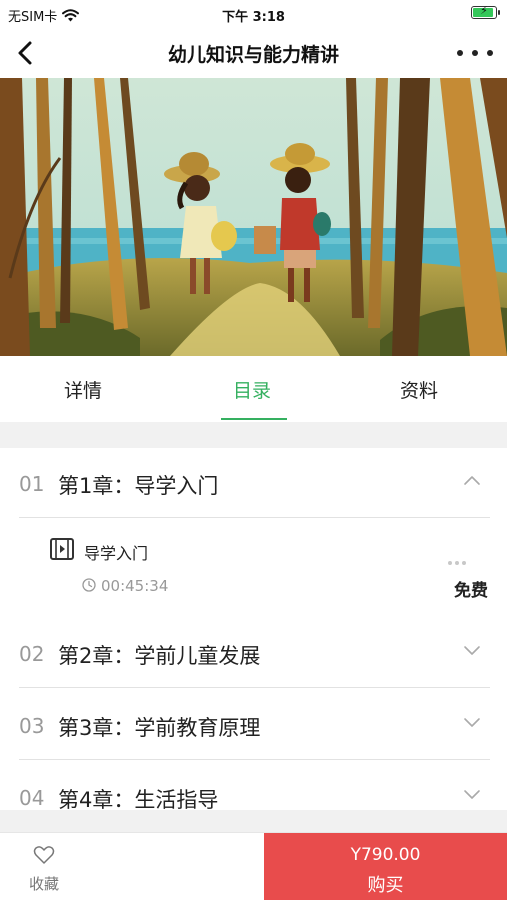  What do you see at coordinates (253, 435) in the screenshot?
I see `section-spacer` at bounding box center [253, 435].